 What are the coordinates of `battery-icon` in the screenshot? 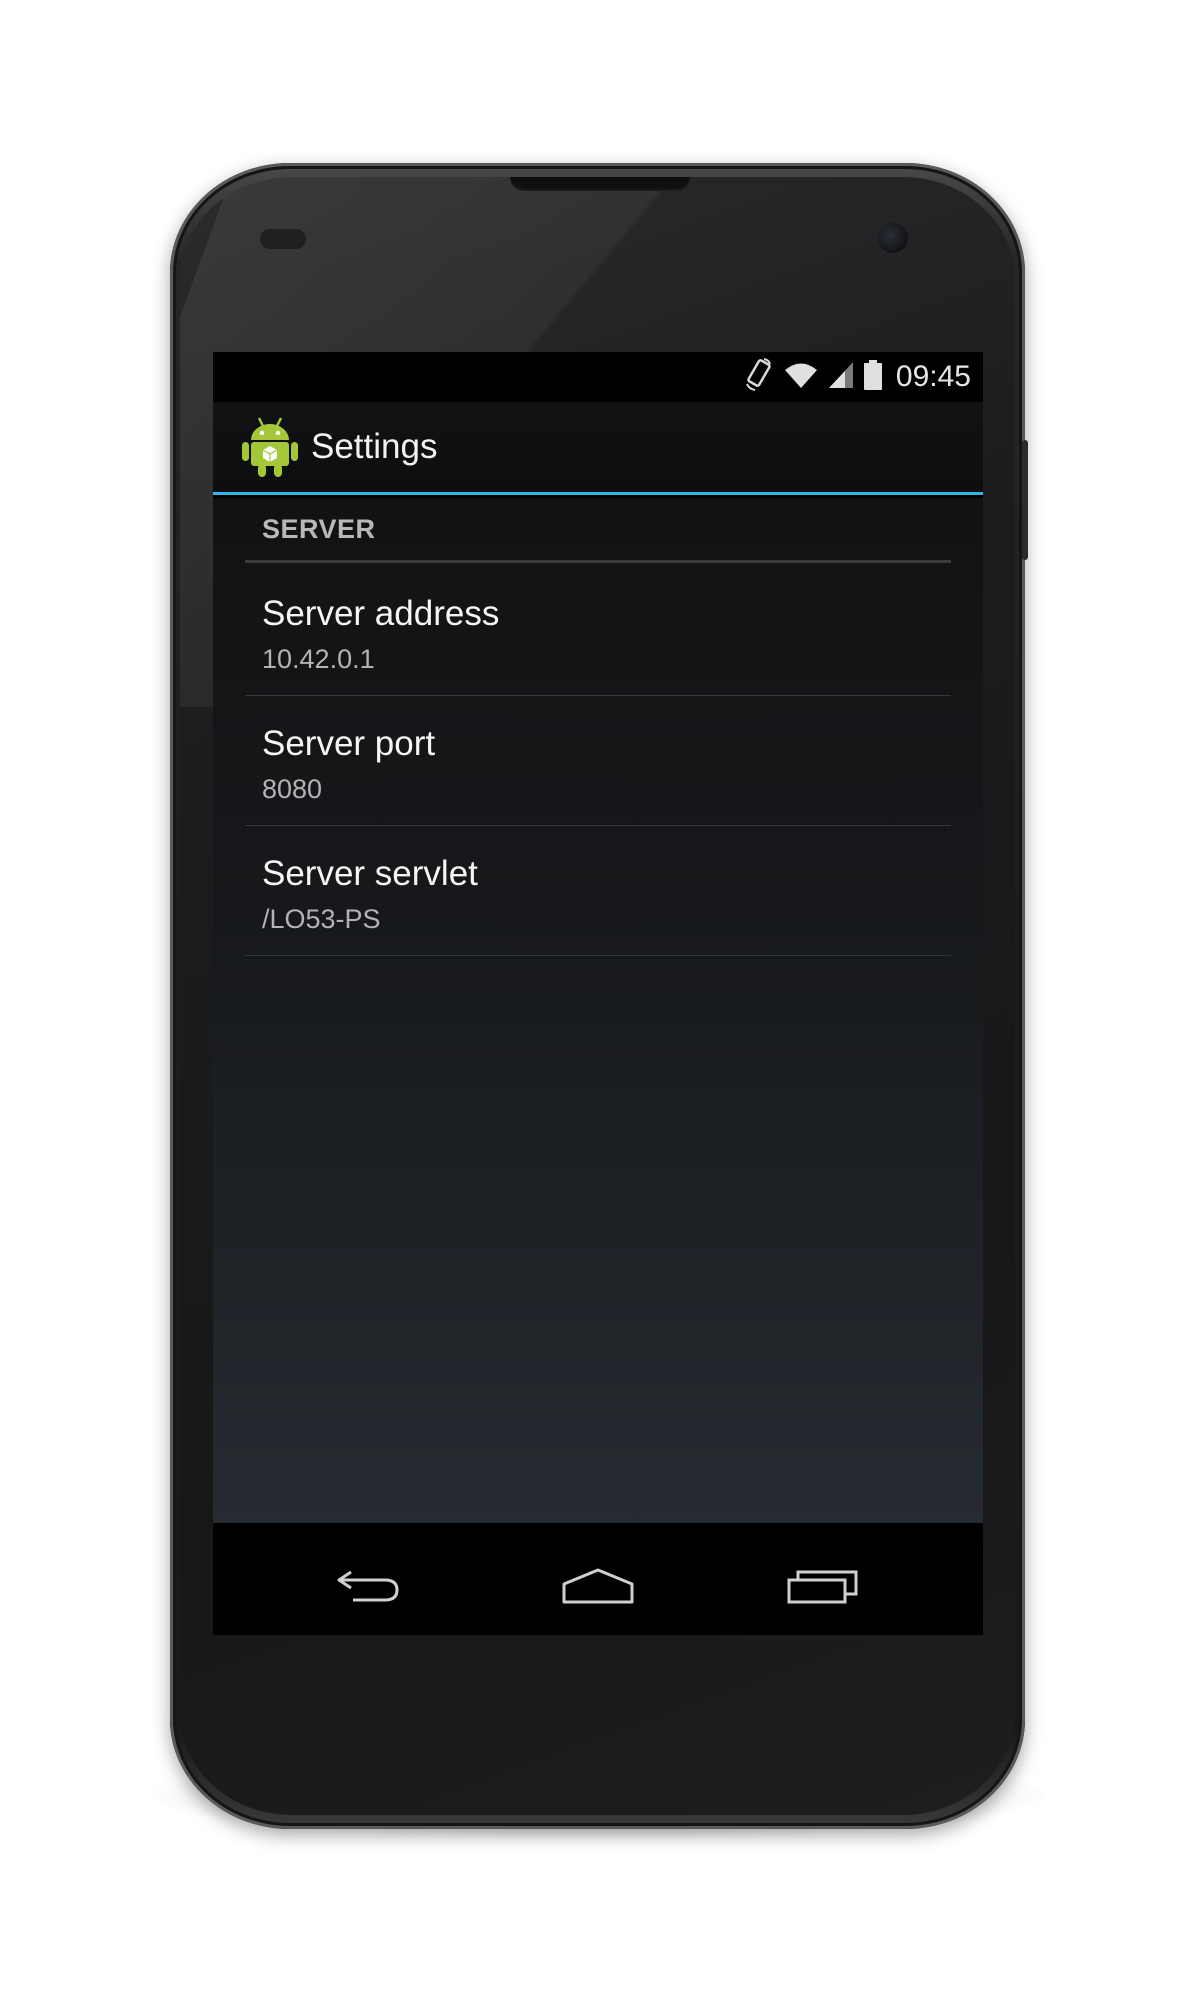 It's located at (872, 377).